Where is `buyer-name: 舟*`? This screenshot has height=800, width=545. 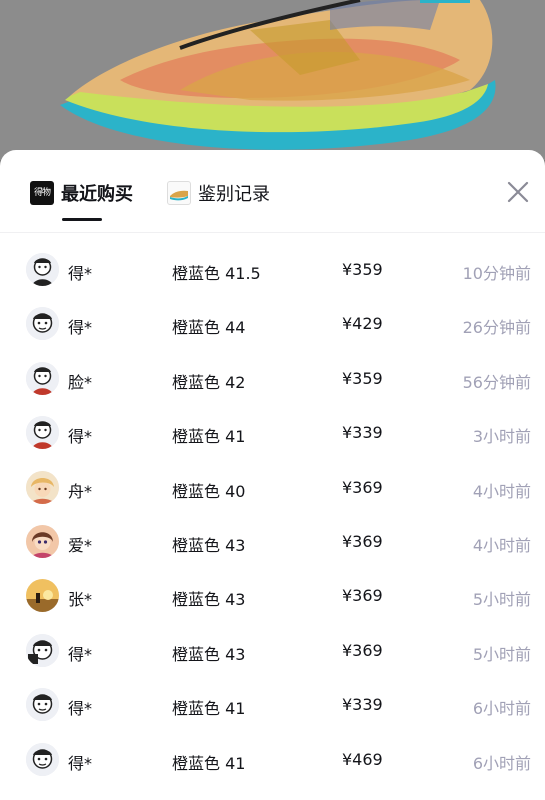 buyer-name: 舟* is located at coordinates (80, 491).